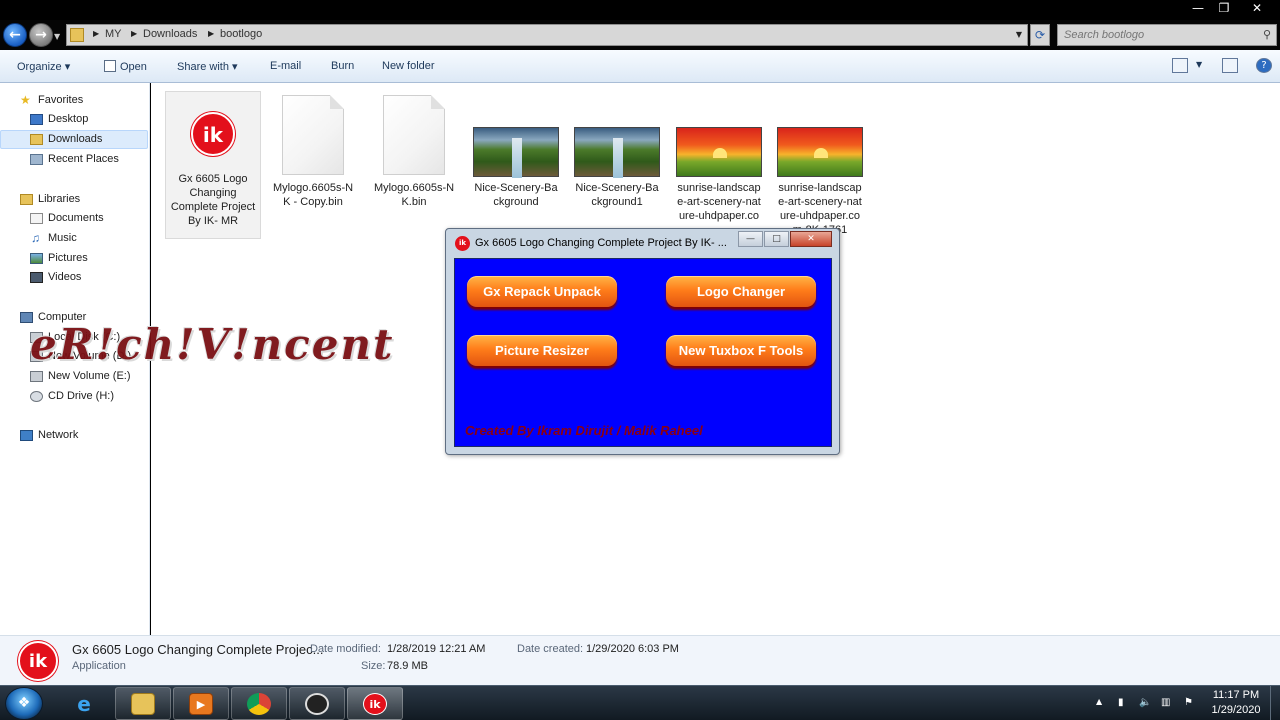  Describe the element at coordinates (1230, 65) in the screenshot. I see `preview-pane-icon` at that location.